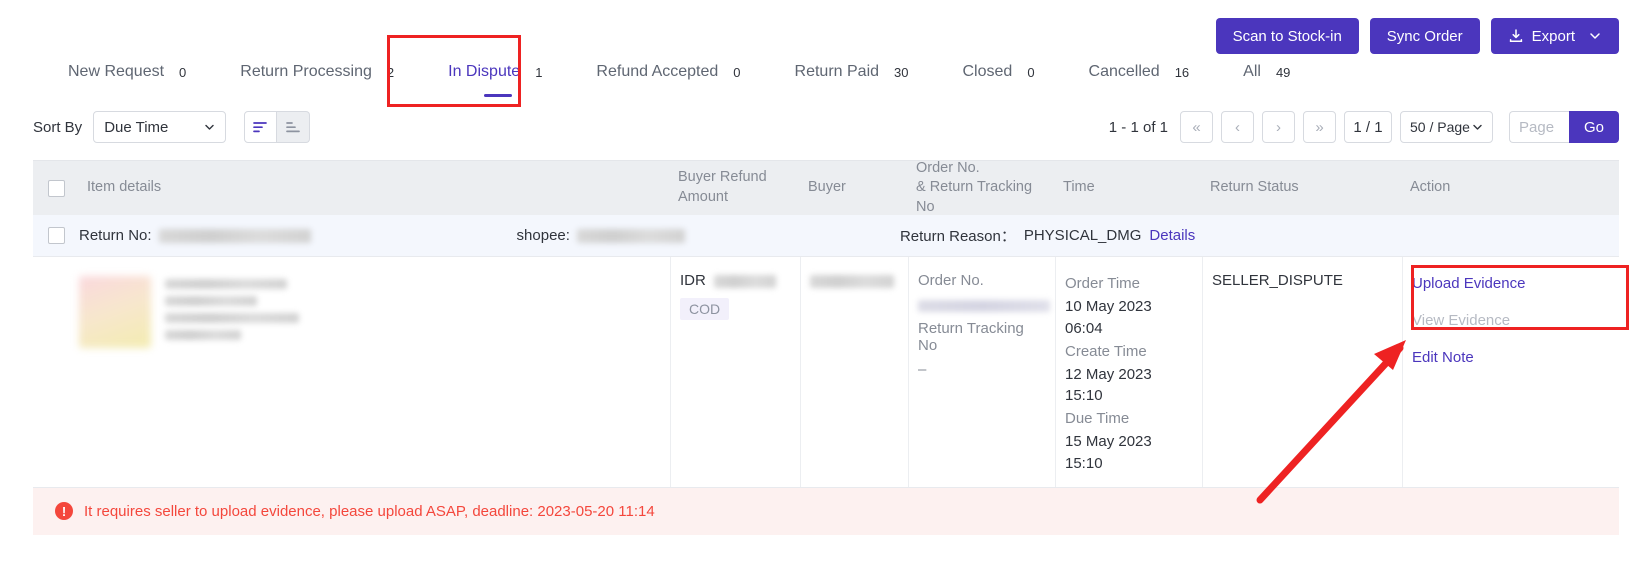 The height and width of the screenshot is (571, 1631). I want to click on return-reason-group: Return Reason： PHYSICAL_DMG Details, so click(1047, 235).